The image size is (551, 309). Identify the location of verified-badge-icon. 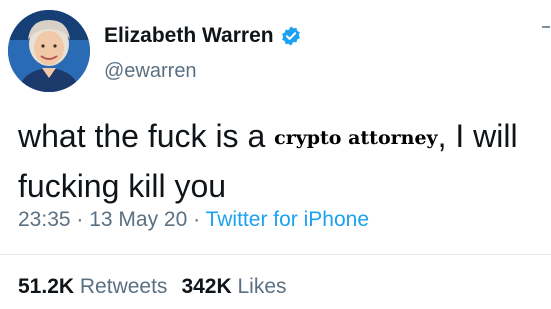
(291, 36).